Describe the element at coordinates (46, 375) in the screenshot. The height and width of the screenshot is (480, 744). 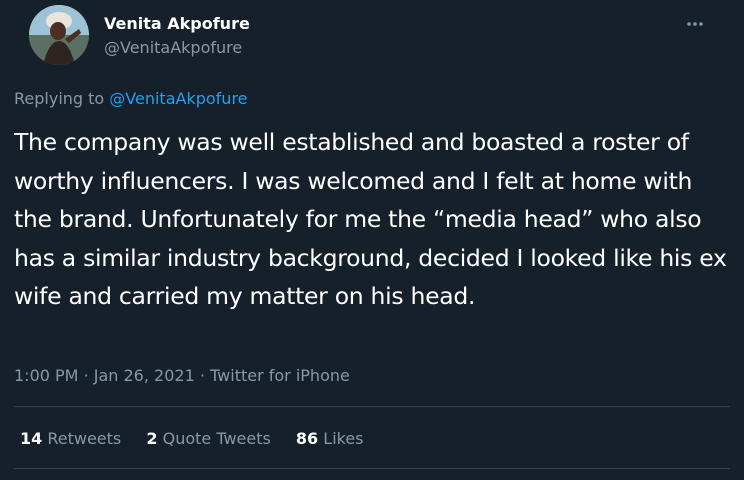
I see `tweet-time: 1:00 PM` at that location.